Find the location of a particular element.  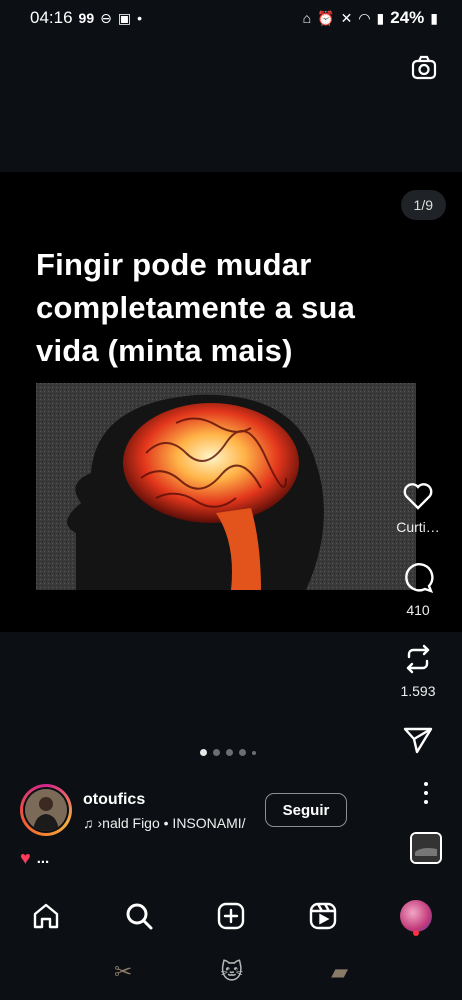

nav-home is located at coordinates (46, 916).